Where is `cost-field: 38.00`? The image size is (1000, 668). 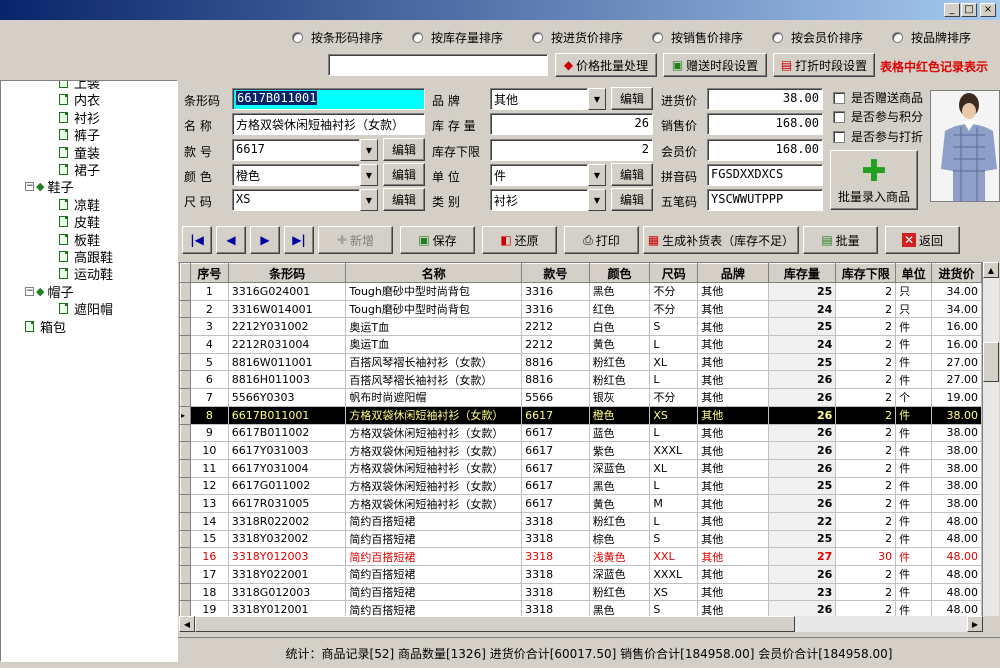 cost-field: 38.00 is located at coordinates (765, 99).